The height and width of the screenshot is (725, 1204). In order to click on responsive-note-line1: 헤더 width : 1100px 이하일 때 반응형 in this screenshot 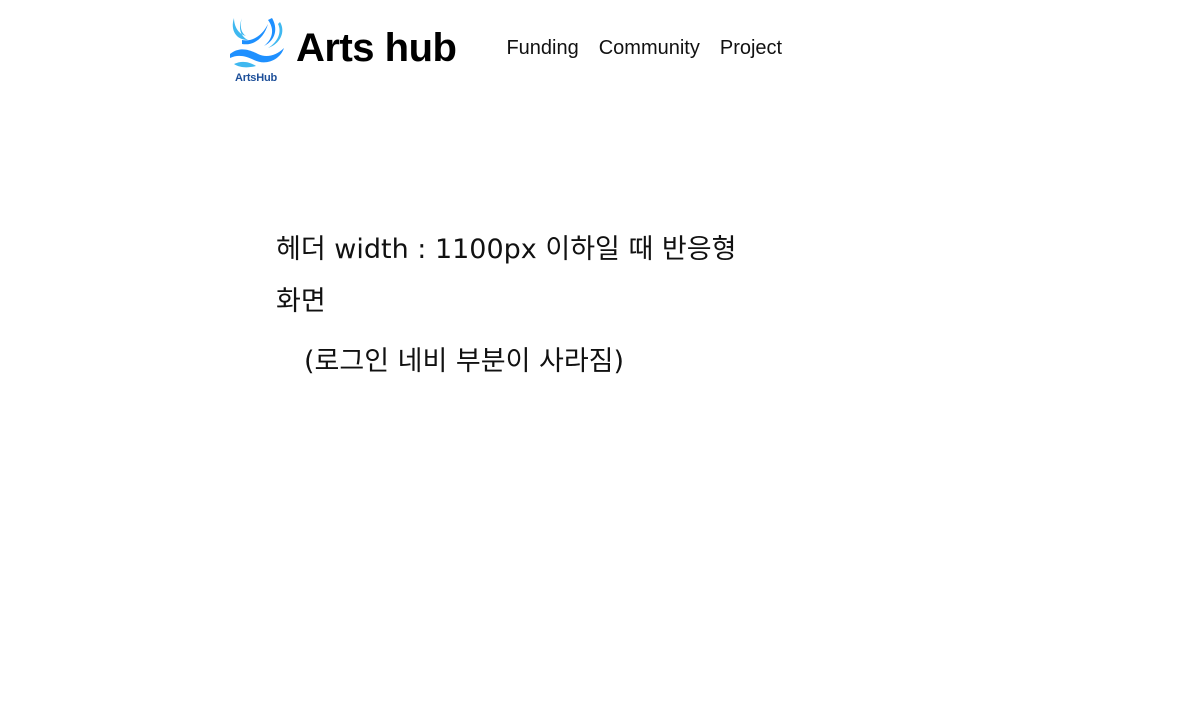, I will do `click(506, 249)`.